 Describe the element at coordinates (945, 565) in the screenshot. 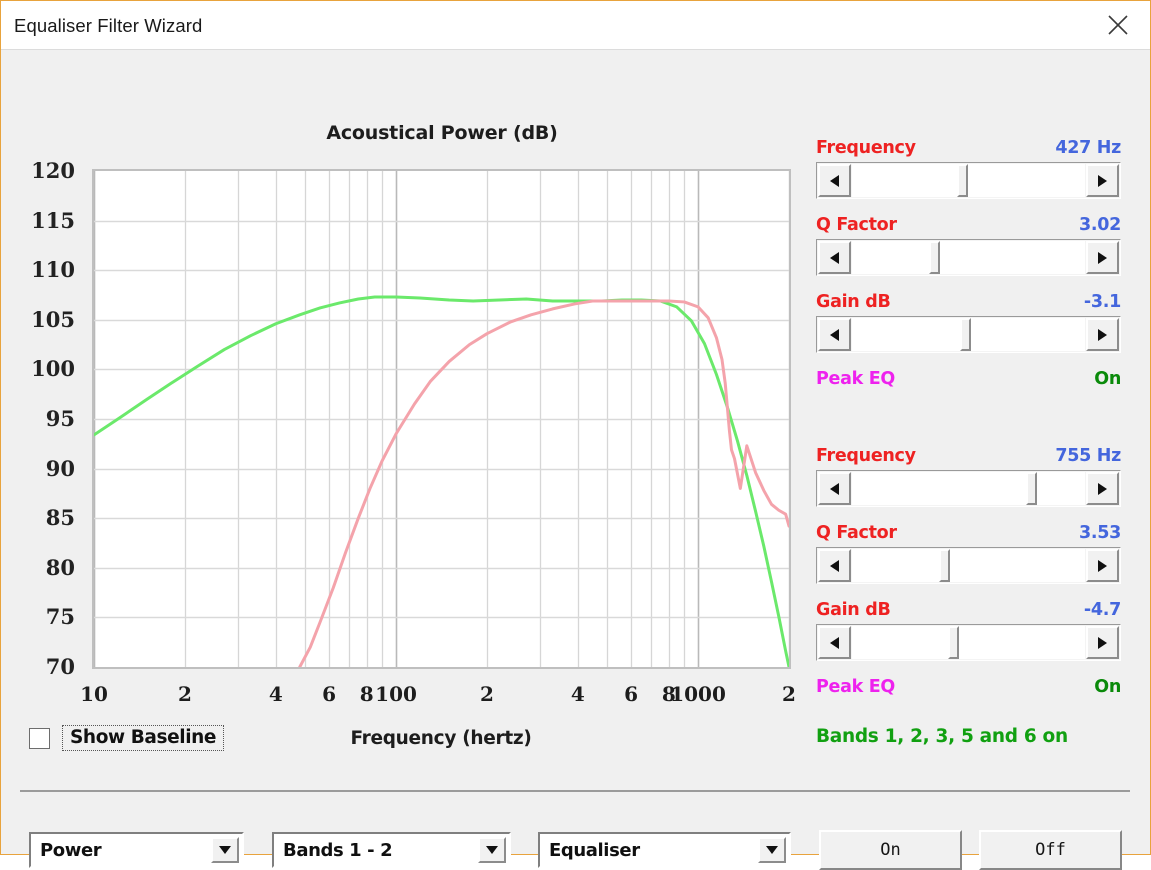

I see `q-factor-2-thumb` at that location.